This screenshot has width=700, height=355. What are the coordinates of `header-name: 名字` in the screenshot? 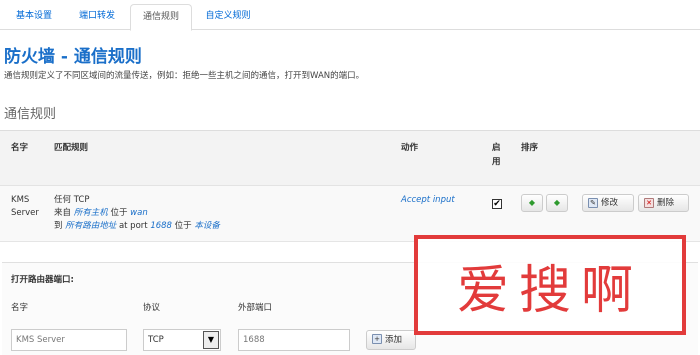 It's located at (20, 148).